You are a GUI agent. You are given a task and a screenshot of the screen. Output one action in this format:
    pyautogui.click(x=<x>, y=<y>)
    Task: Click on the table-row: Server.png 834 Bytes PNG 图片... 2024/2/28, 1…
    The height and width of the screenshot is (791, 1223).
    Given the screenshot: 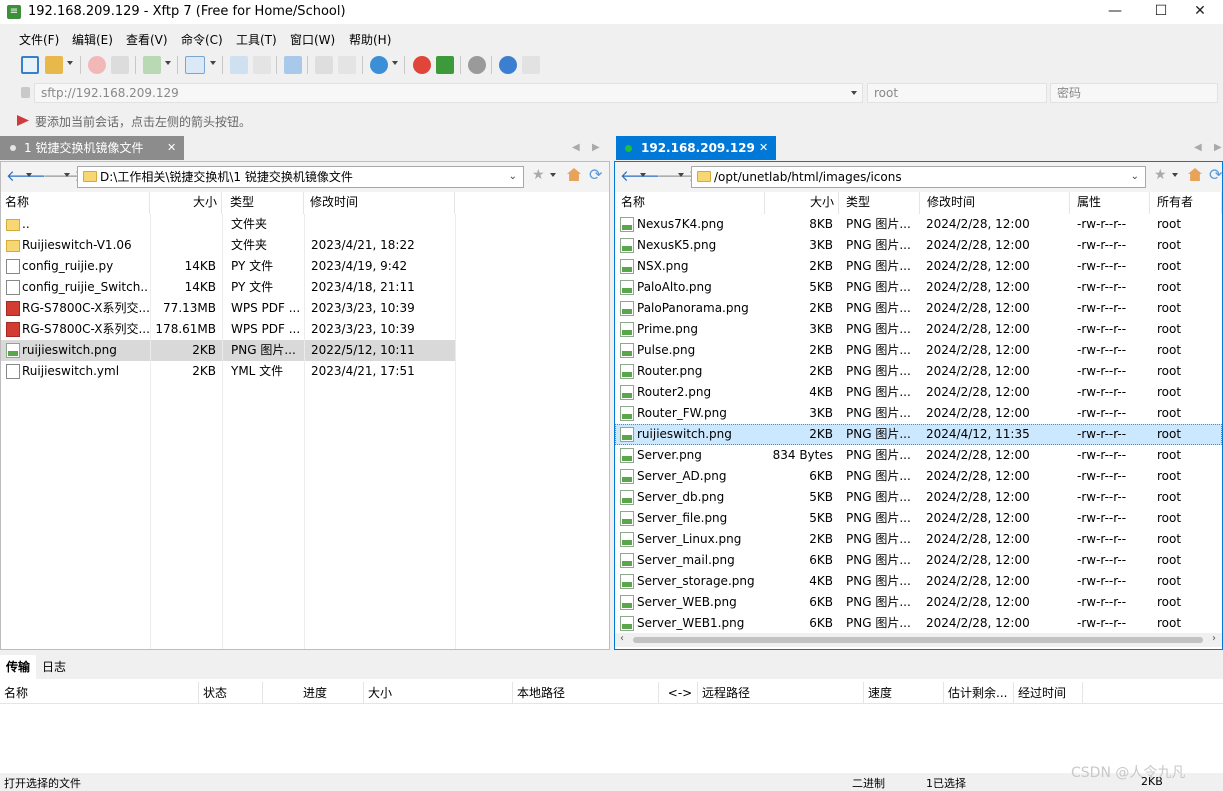 What is the action you would take?
    pyautogui.click(x=918, y=455)
    